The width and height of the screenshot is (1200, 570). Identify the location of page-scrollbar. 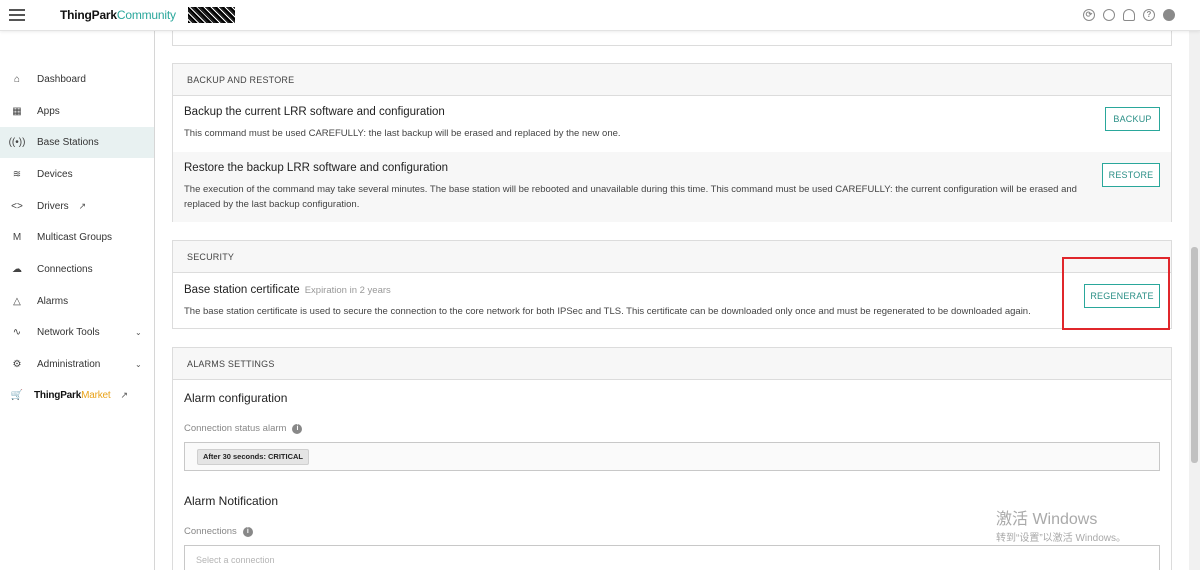
(1194, 300).